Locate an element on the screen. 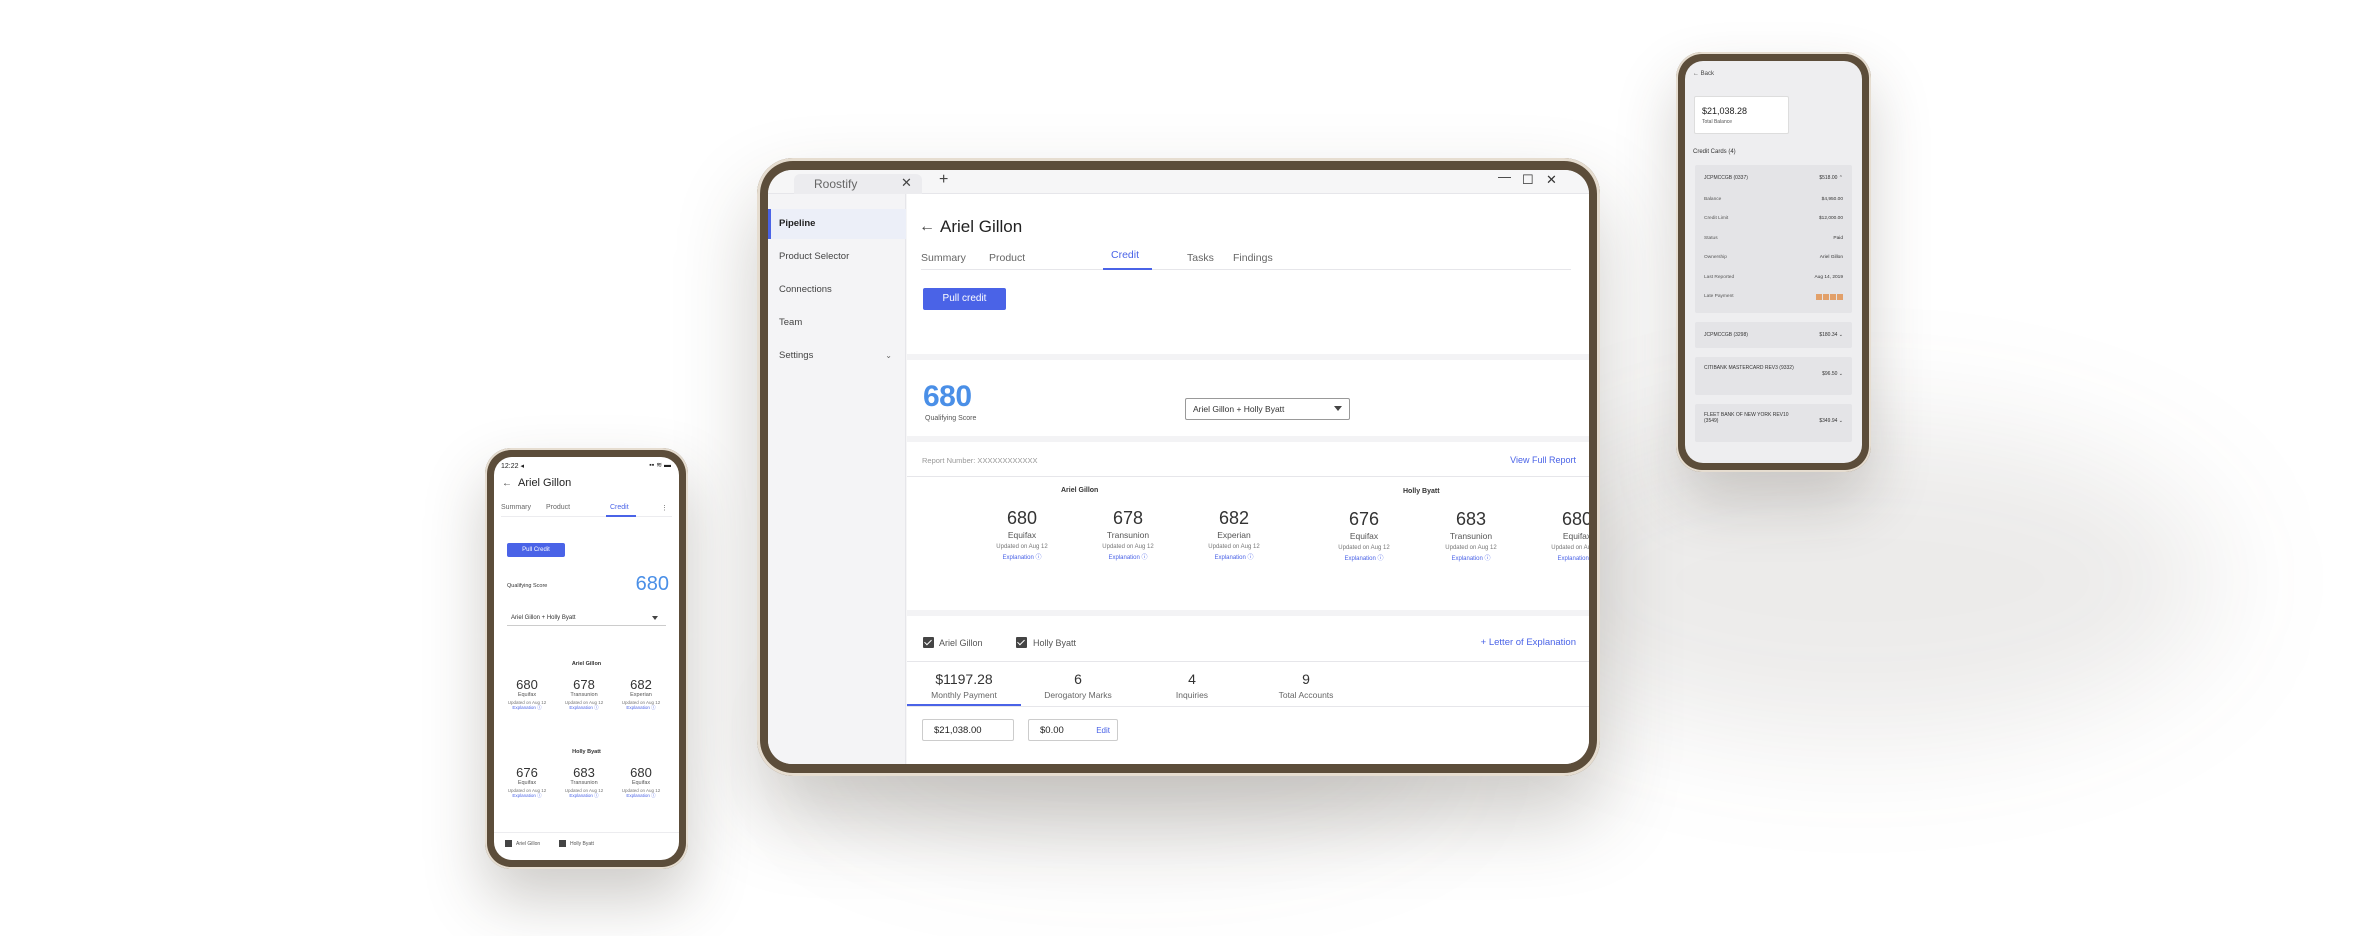  card-name: FLEET BANK OF NEW YORK REV10 (3549) is located at coordinates (1746, 418).